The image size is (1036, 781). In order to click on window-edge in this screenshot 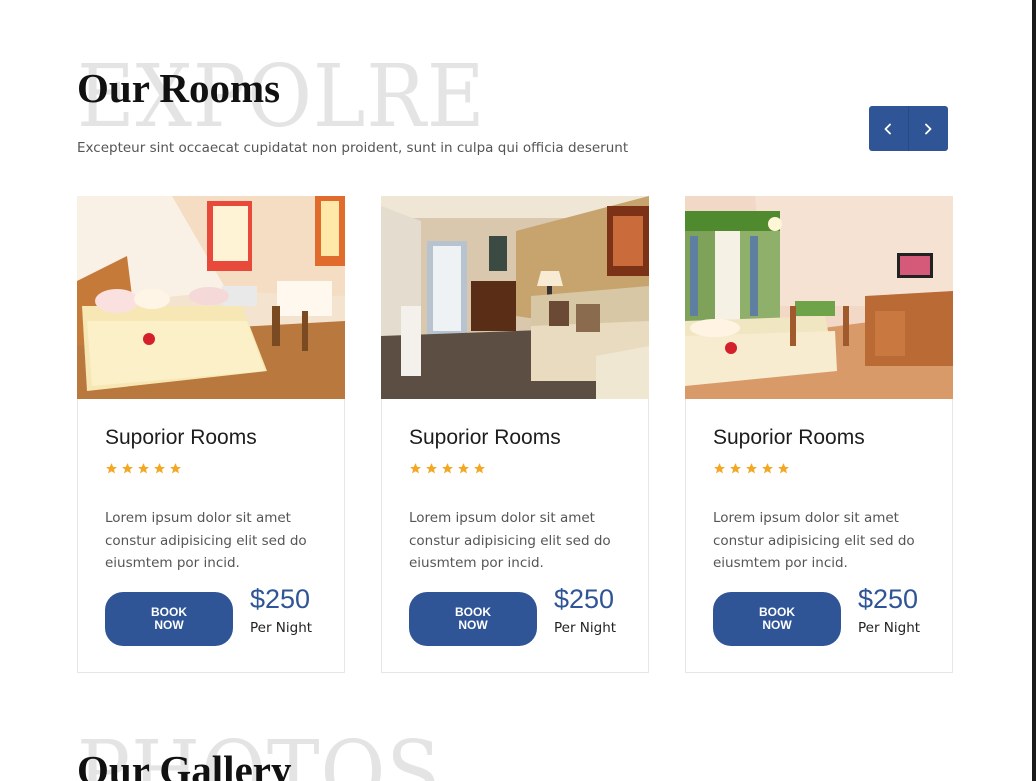, I will do `click(1034, 390)`.